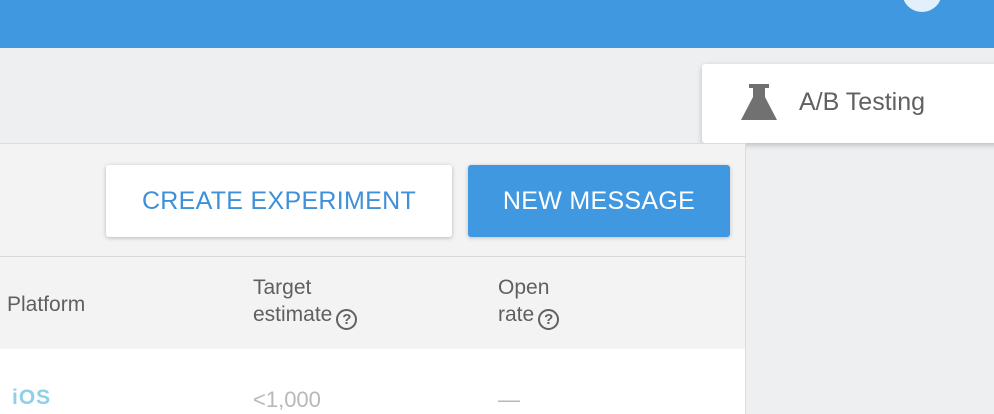 The width and height of the screenshot is (994, 414). Describe the element at coordinates (293, 314) in the screenshot. I see `column-header-target-line2: estimate` at that location.